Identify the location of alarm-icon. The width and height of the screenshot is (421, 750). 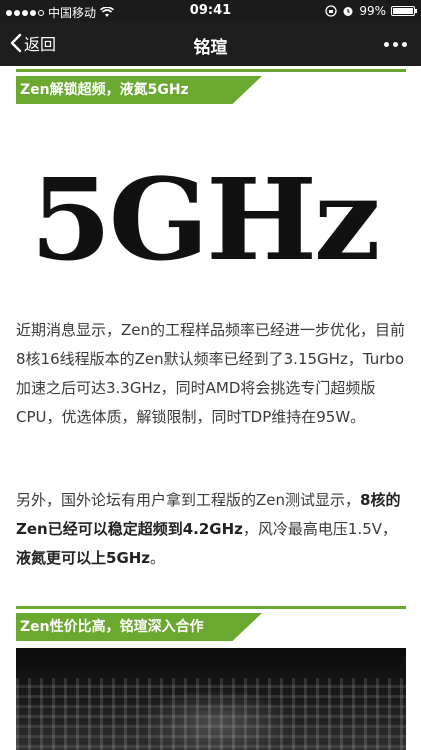
(348, 11).